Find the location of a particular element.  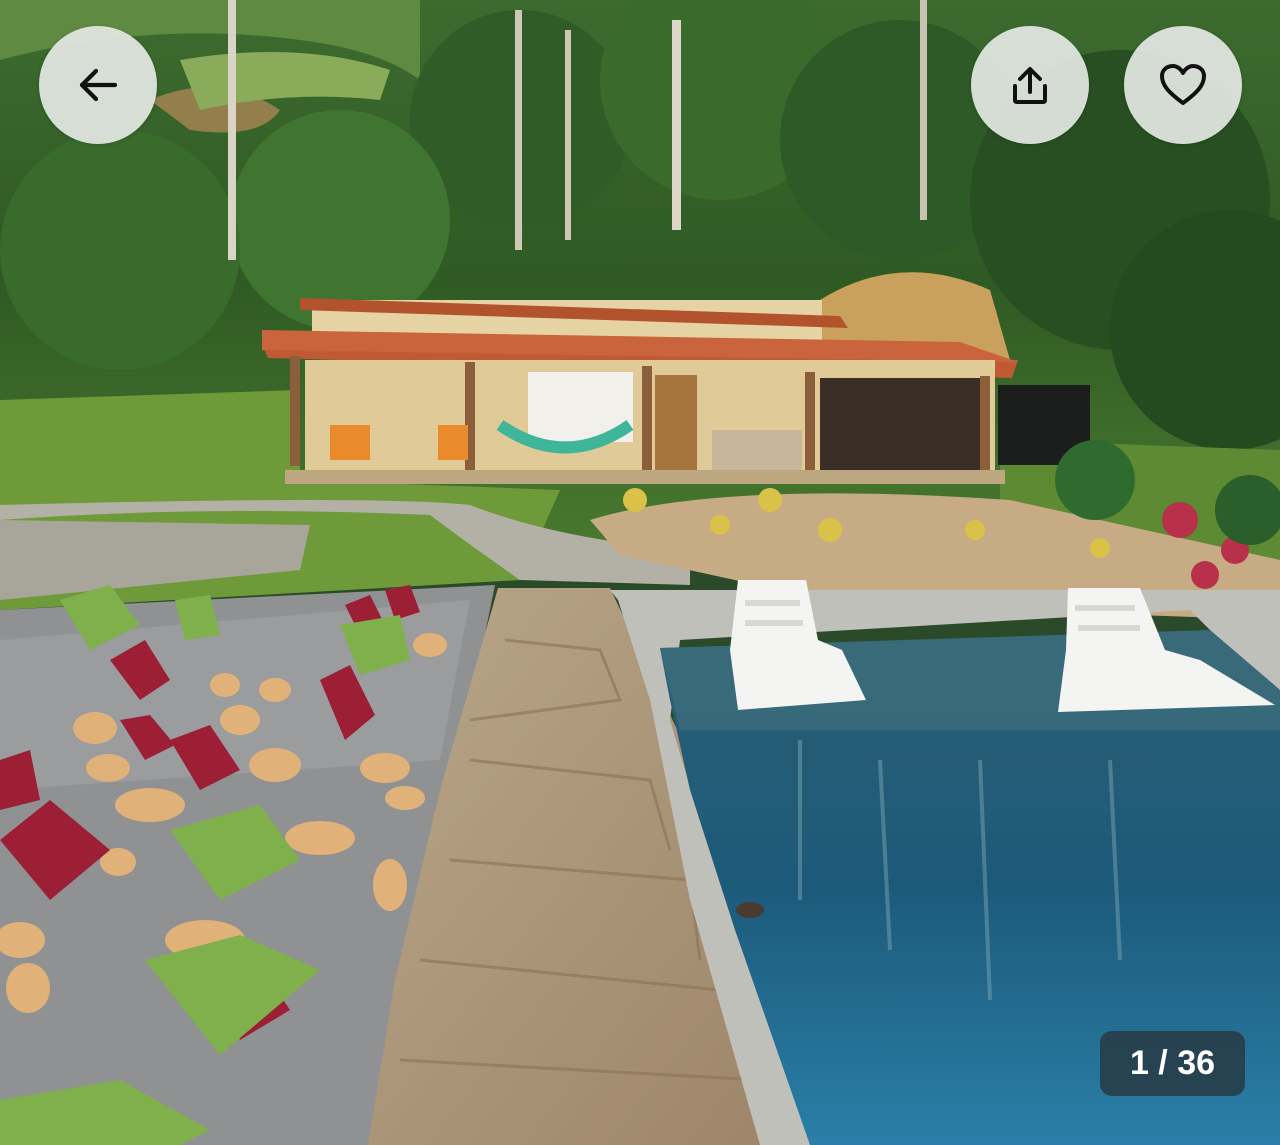

share-button is located at coordinates (1030, 85).